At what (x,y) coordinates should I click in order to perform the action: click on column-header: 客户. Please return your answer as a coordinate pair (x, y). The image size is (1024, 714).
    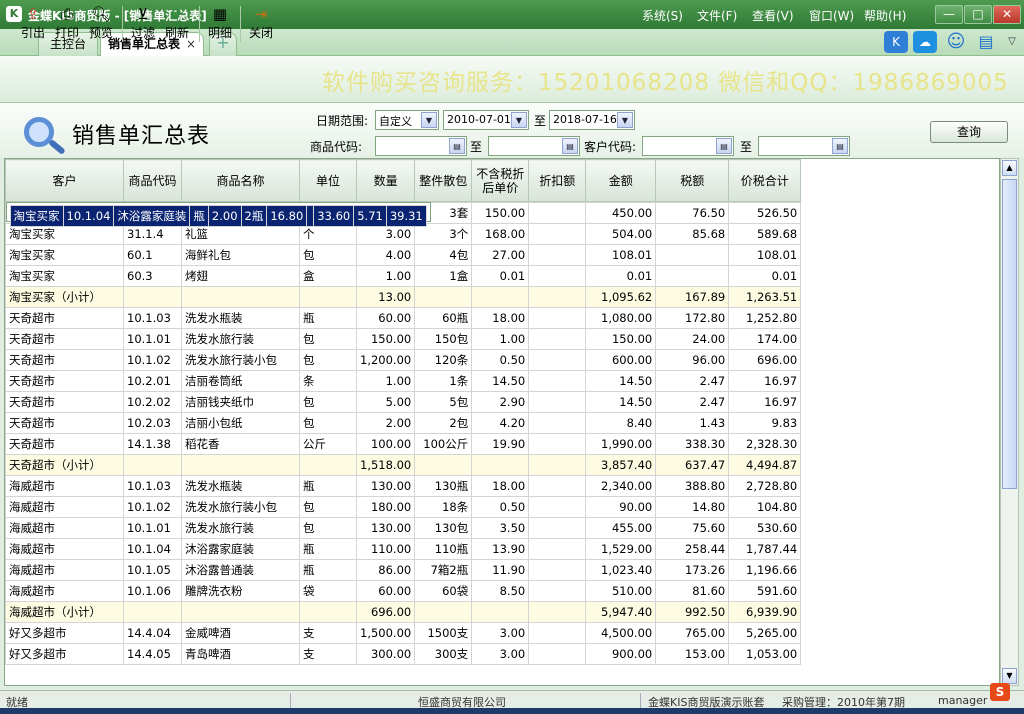
    Looking at the image, I should click on (65, 181).